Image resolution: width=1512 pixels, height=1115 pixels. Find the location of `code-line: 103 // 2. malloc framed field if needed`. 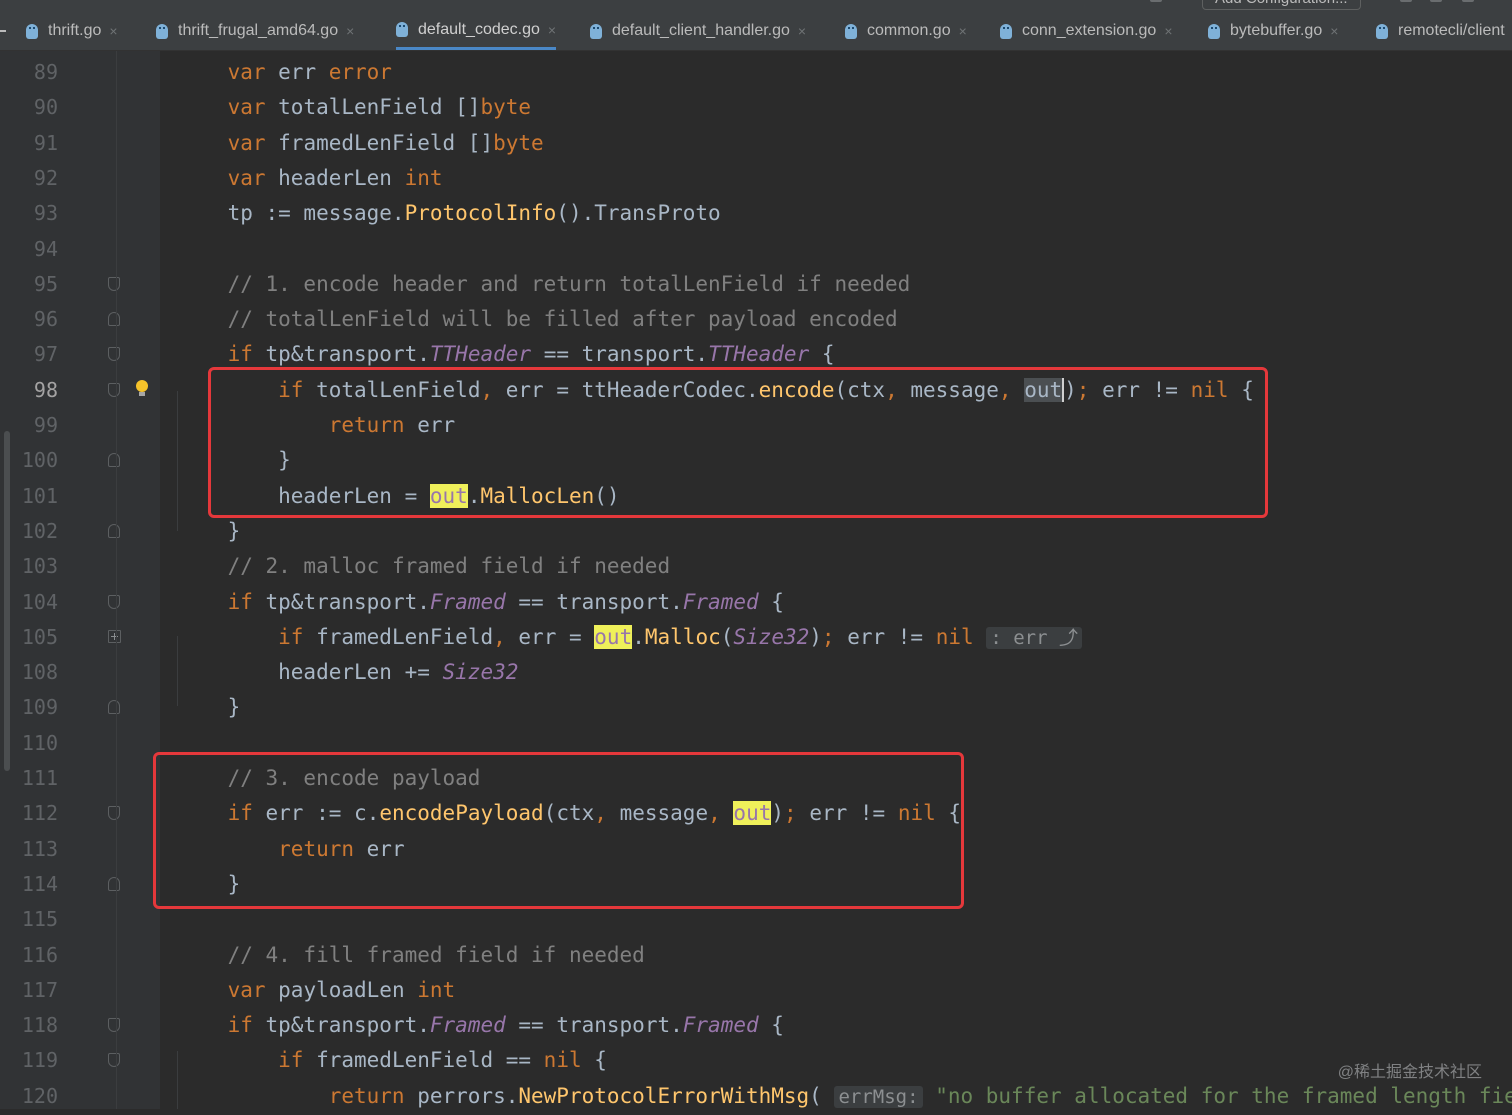

code-line: 103 // 2. malloc framed field if needed is located at coordinates (756, 566).